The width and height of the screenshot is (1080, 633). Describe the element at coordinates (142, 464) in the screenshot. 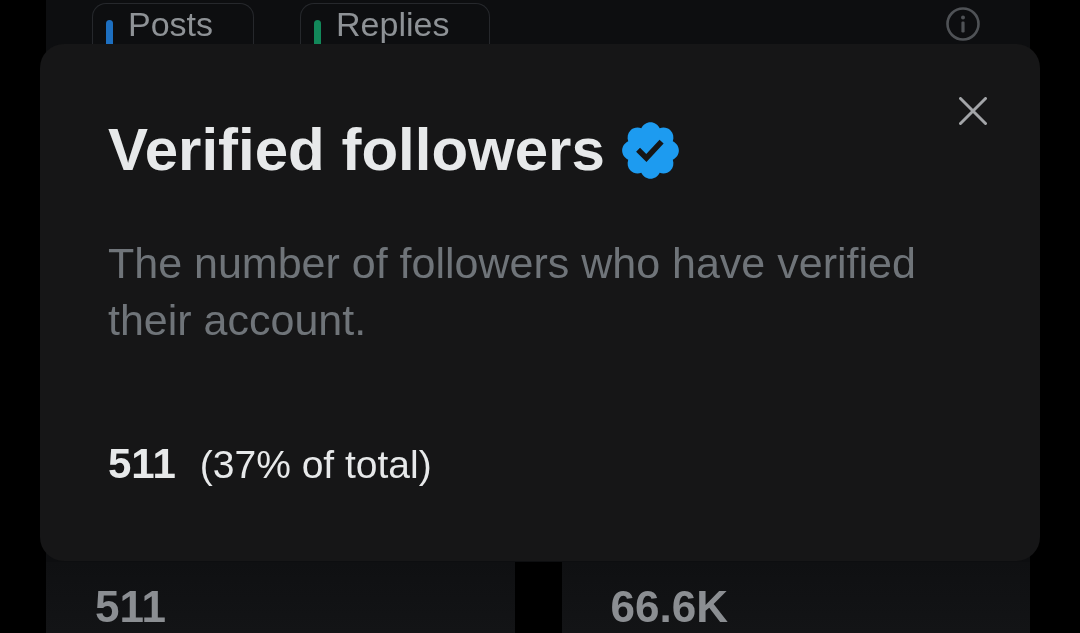

I see `follower-count: 511` at that location.